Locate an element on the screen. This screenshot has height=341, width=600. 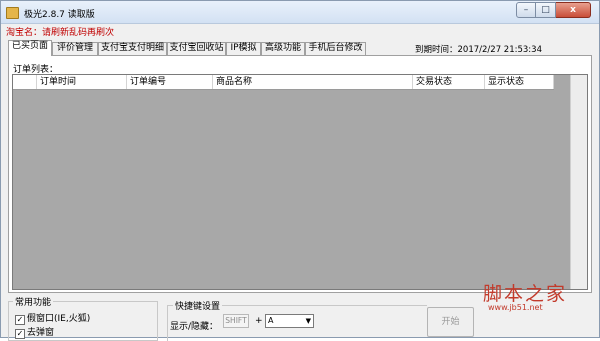
column-header-display-status: 显示状态 is located at coordinates (519, 82).